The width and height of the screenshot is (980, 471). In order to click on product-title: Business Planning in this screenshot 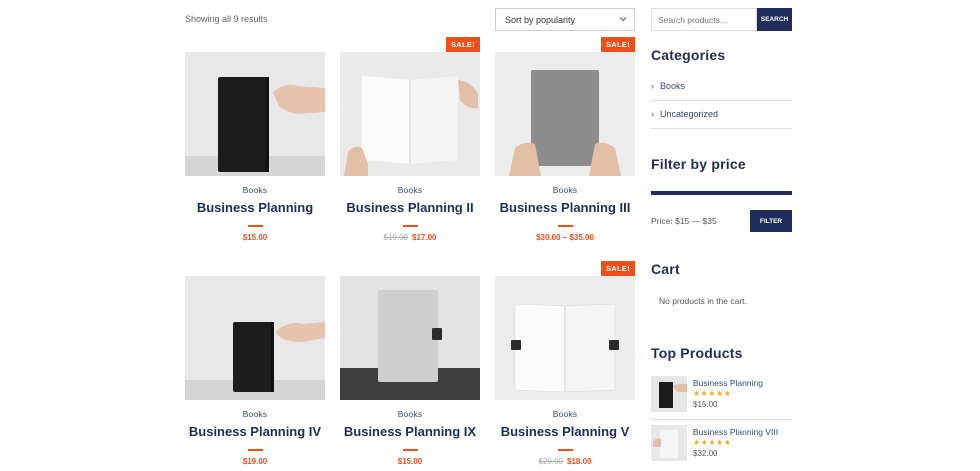, I will do `click(255, 207)`.